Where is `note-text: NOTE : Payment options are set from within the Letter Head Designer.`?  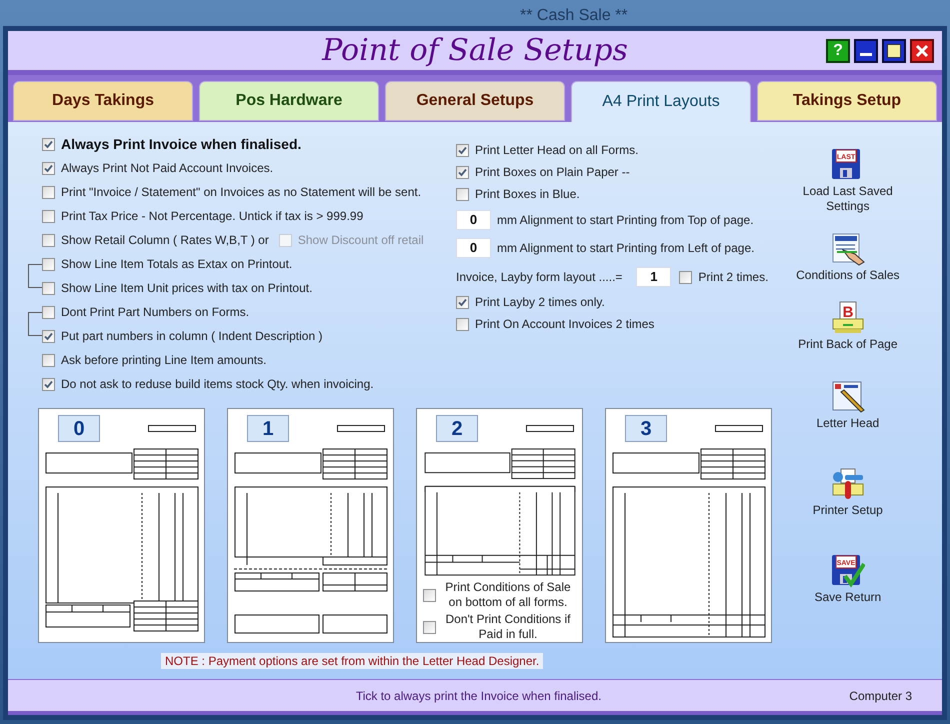
note-text: NOTE : Payment options are set from within the Letter Head Designer. is located at coordinates (352, 661).